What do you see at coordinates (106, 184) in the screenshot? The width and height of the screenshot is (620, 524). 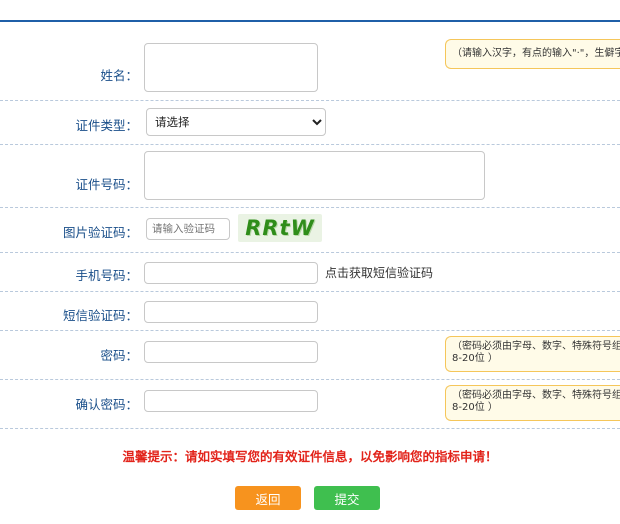 I see `cert-number-label: 证件号码：` at bounding box center [106, 184].